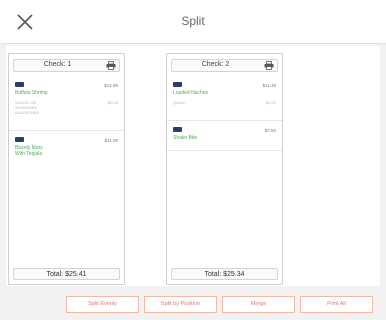 This screenshot has width=386, height=320. I want to click on check-header: Check: 2, so click(224, 65).